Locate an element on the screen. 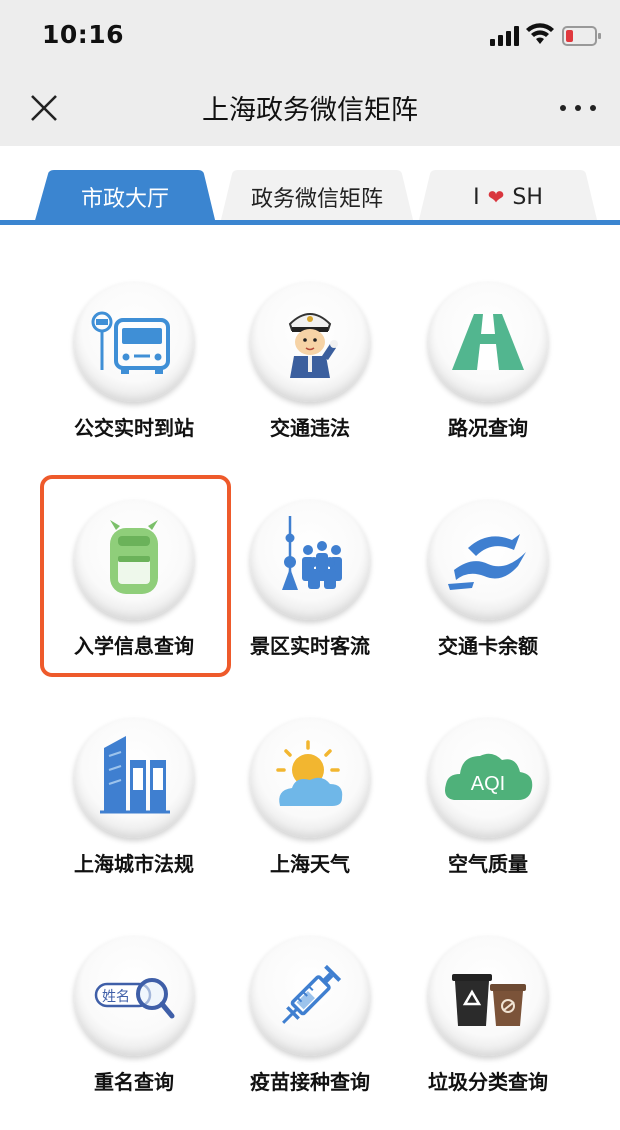 The image size is (620, 1130). heart-icon: ❤ is located at coordinates (496, 197).